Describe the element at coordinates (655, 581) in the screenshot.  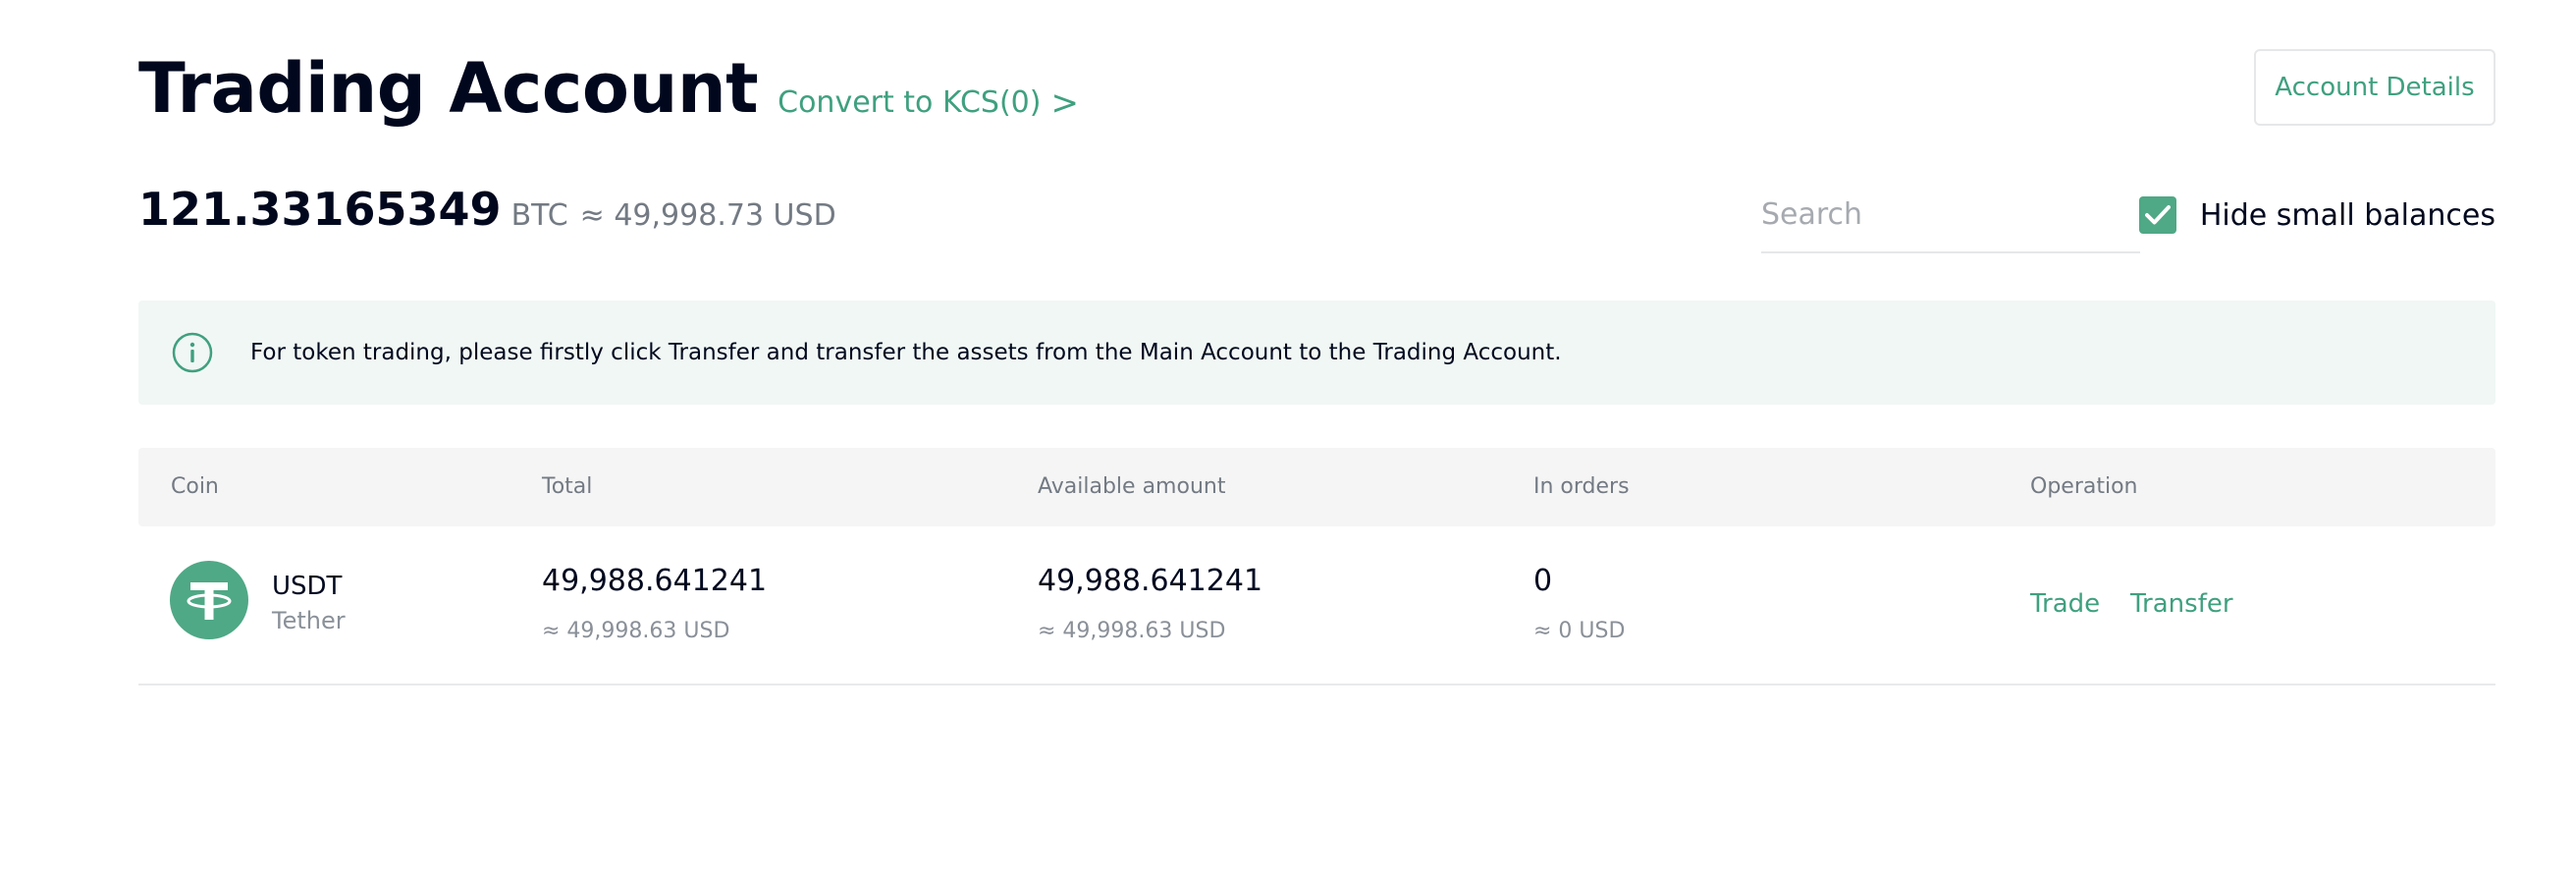
I see `total-amount: 49,988.641241` at that location.